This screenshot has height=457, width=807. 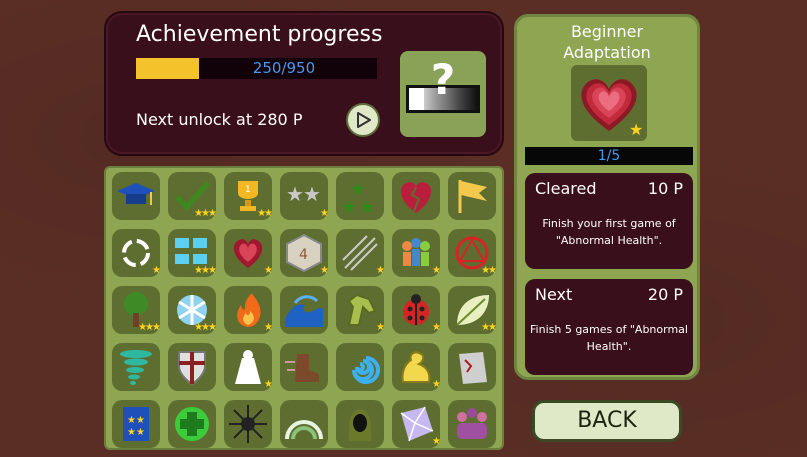 What do you see at coordinates (566, 188) in the screenshot?
I see `cleared-label: Cleared` at bounding box center [566, 188].